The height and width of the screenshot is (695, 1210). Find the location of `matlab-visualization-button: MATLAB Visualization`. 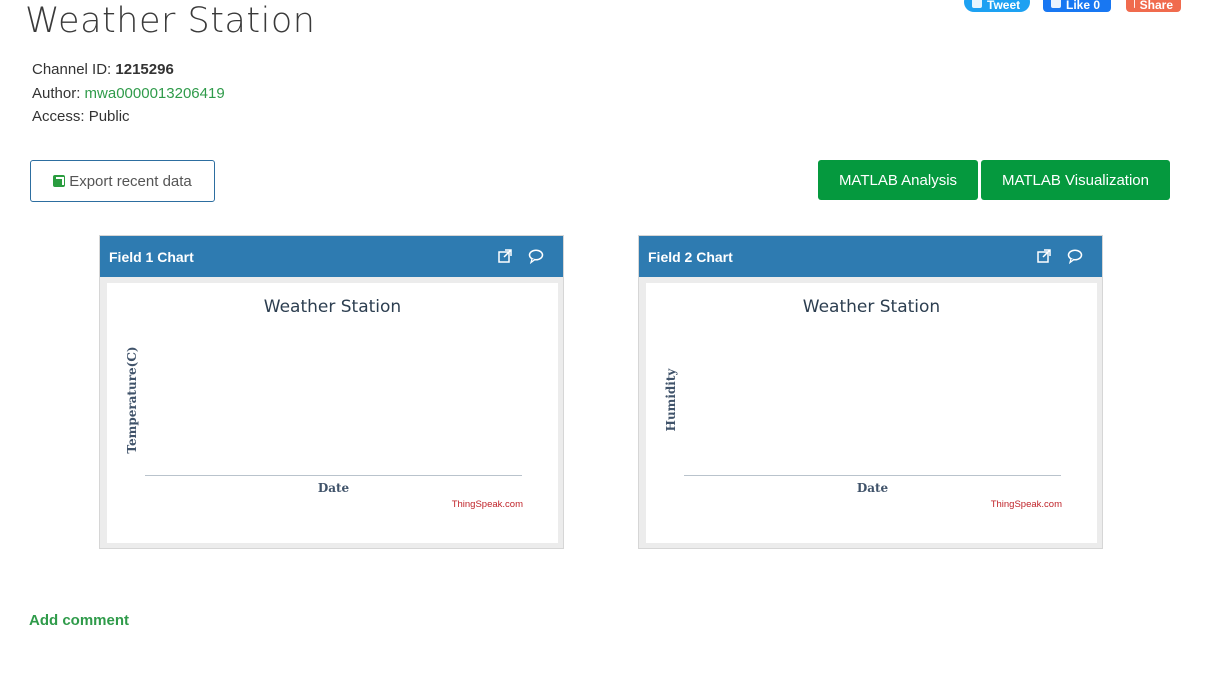

matlab-visualization-button: MATLAB Visualization is located at coordinates (1075, 180).